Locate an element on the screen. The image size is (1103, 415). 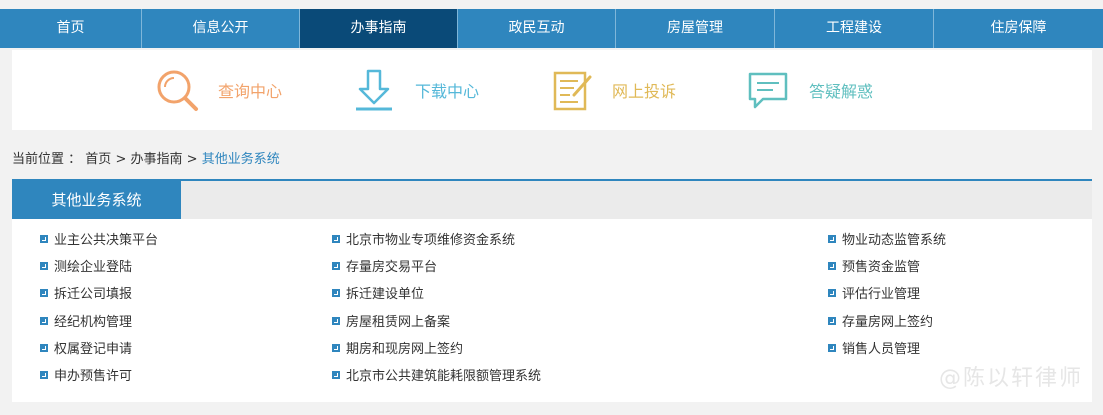
nav-housing-security: 住房保障 is located at coordinates (1018, 28).